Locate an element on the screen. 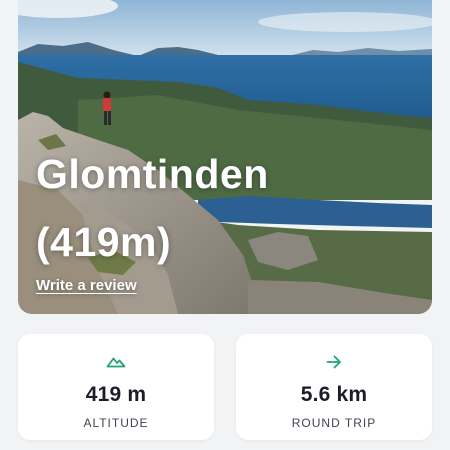 Image resolution: width=450 pixels, height=450 pixels. title-line-1: Glomtinden is located at coordinates (152, 174).